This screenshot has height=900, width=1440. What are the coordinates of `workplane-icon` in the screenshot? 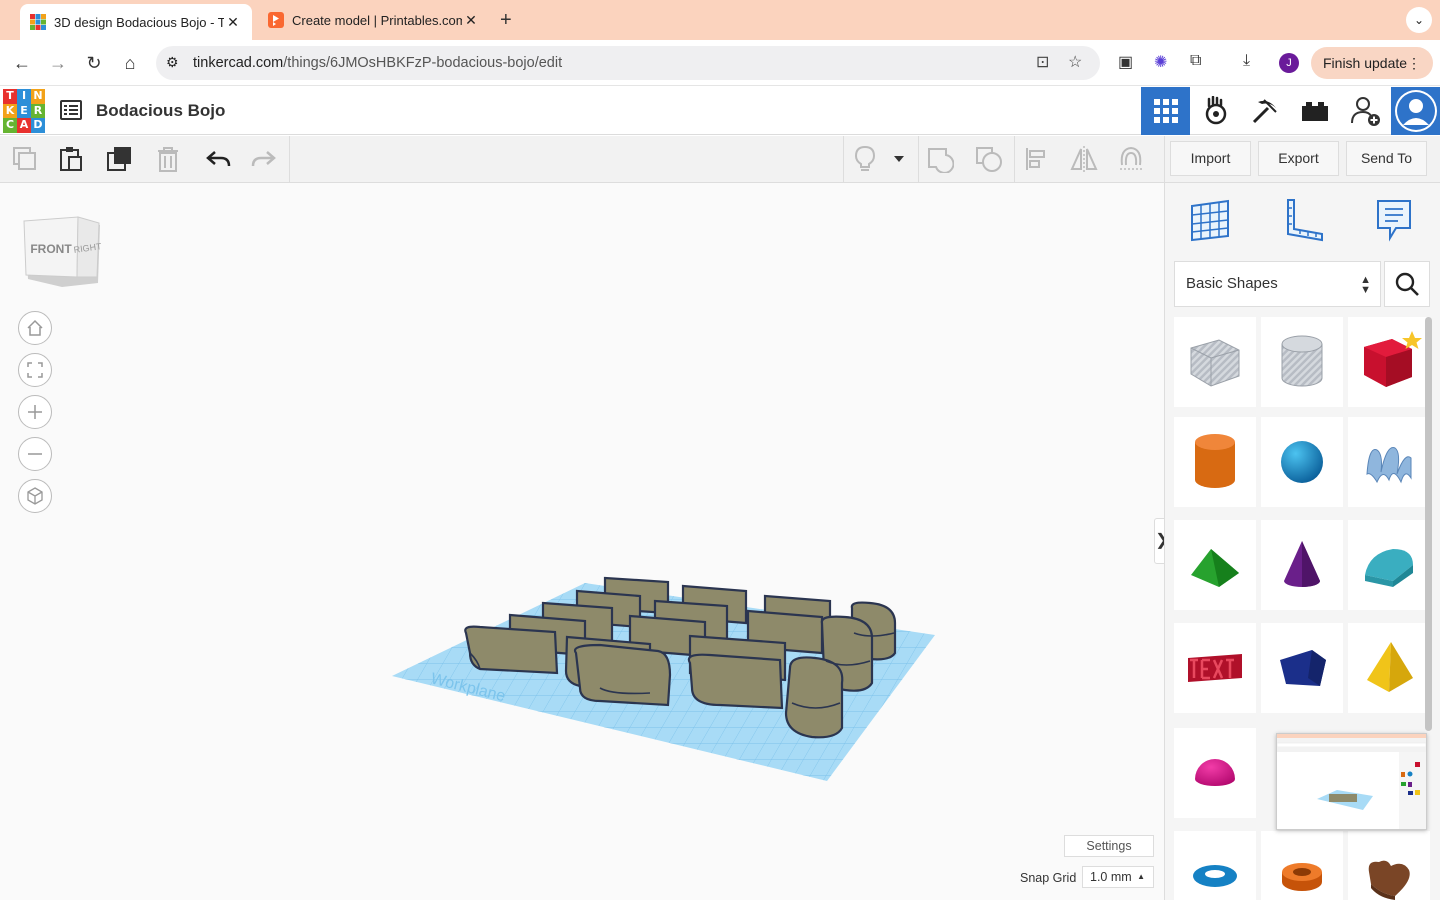 It's located at (1210, 220).